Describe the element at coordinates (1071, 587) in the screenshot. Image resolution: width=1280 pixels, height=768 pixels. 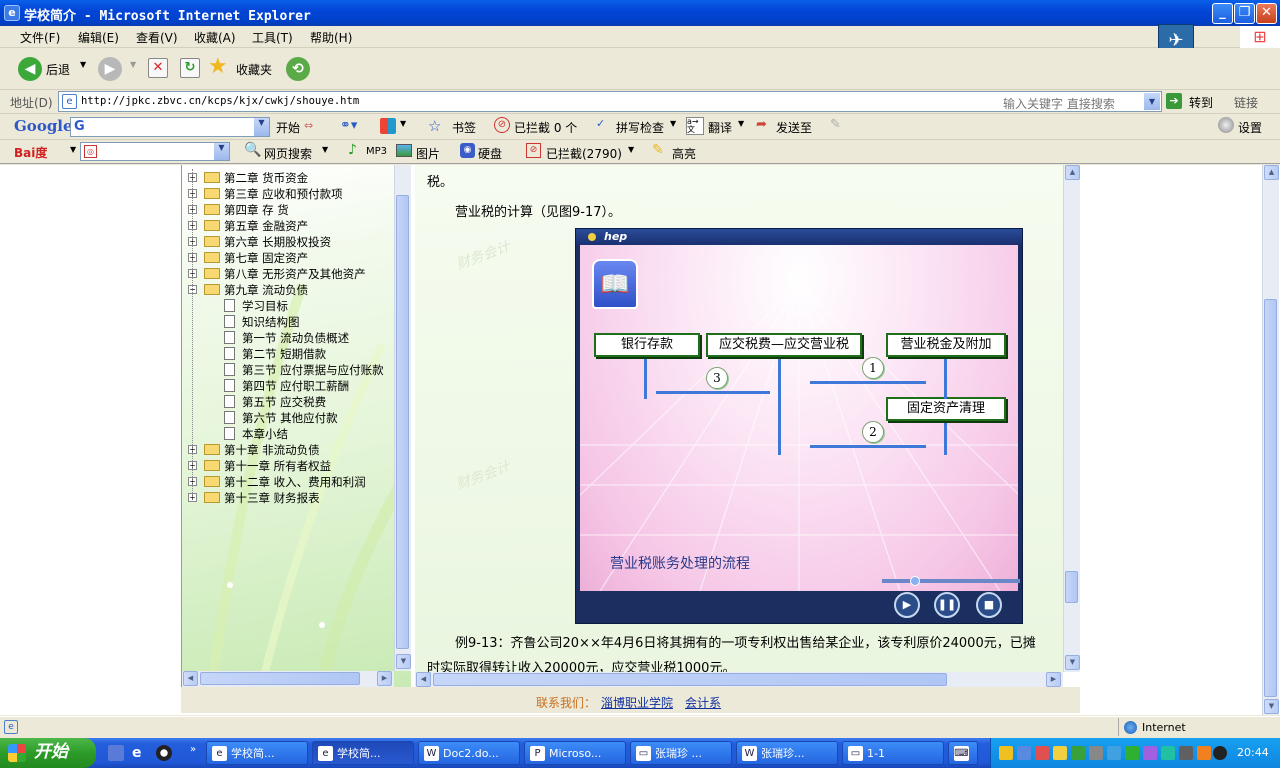
I see `article-scroll-thumb` at that location.